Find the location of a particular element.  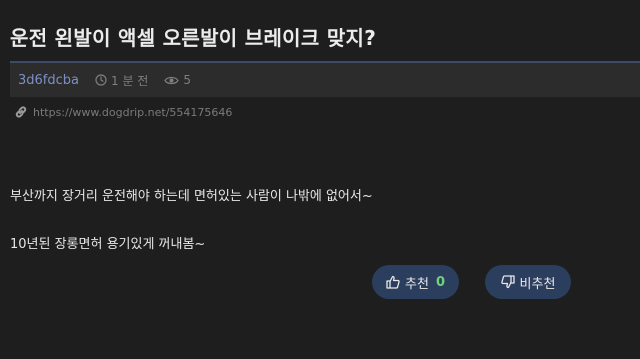

downvote-button: 비추천 is located at coordinates (528, 282).